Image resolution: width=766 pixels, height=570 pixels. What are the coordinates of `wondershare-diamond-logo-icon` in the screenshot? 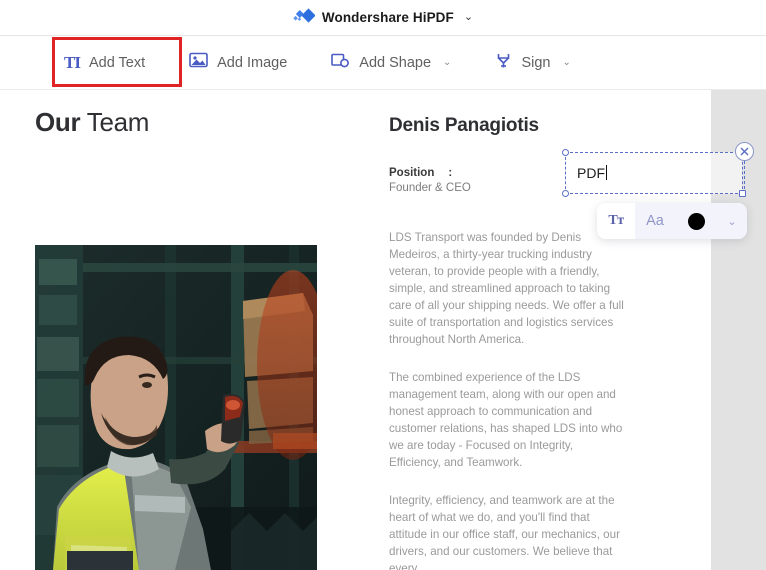 It's located at (304, 17).